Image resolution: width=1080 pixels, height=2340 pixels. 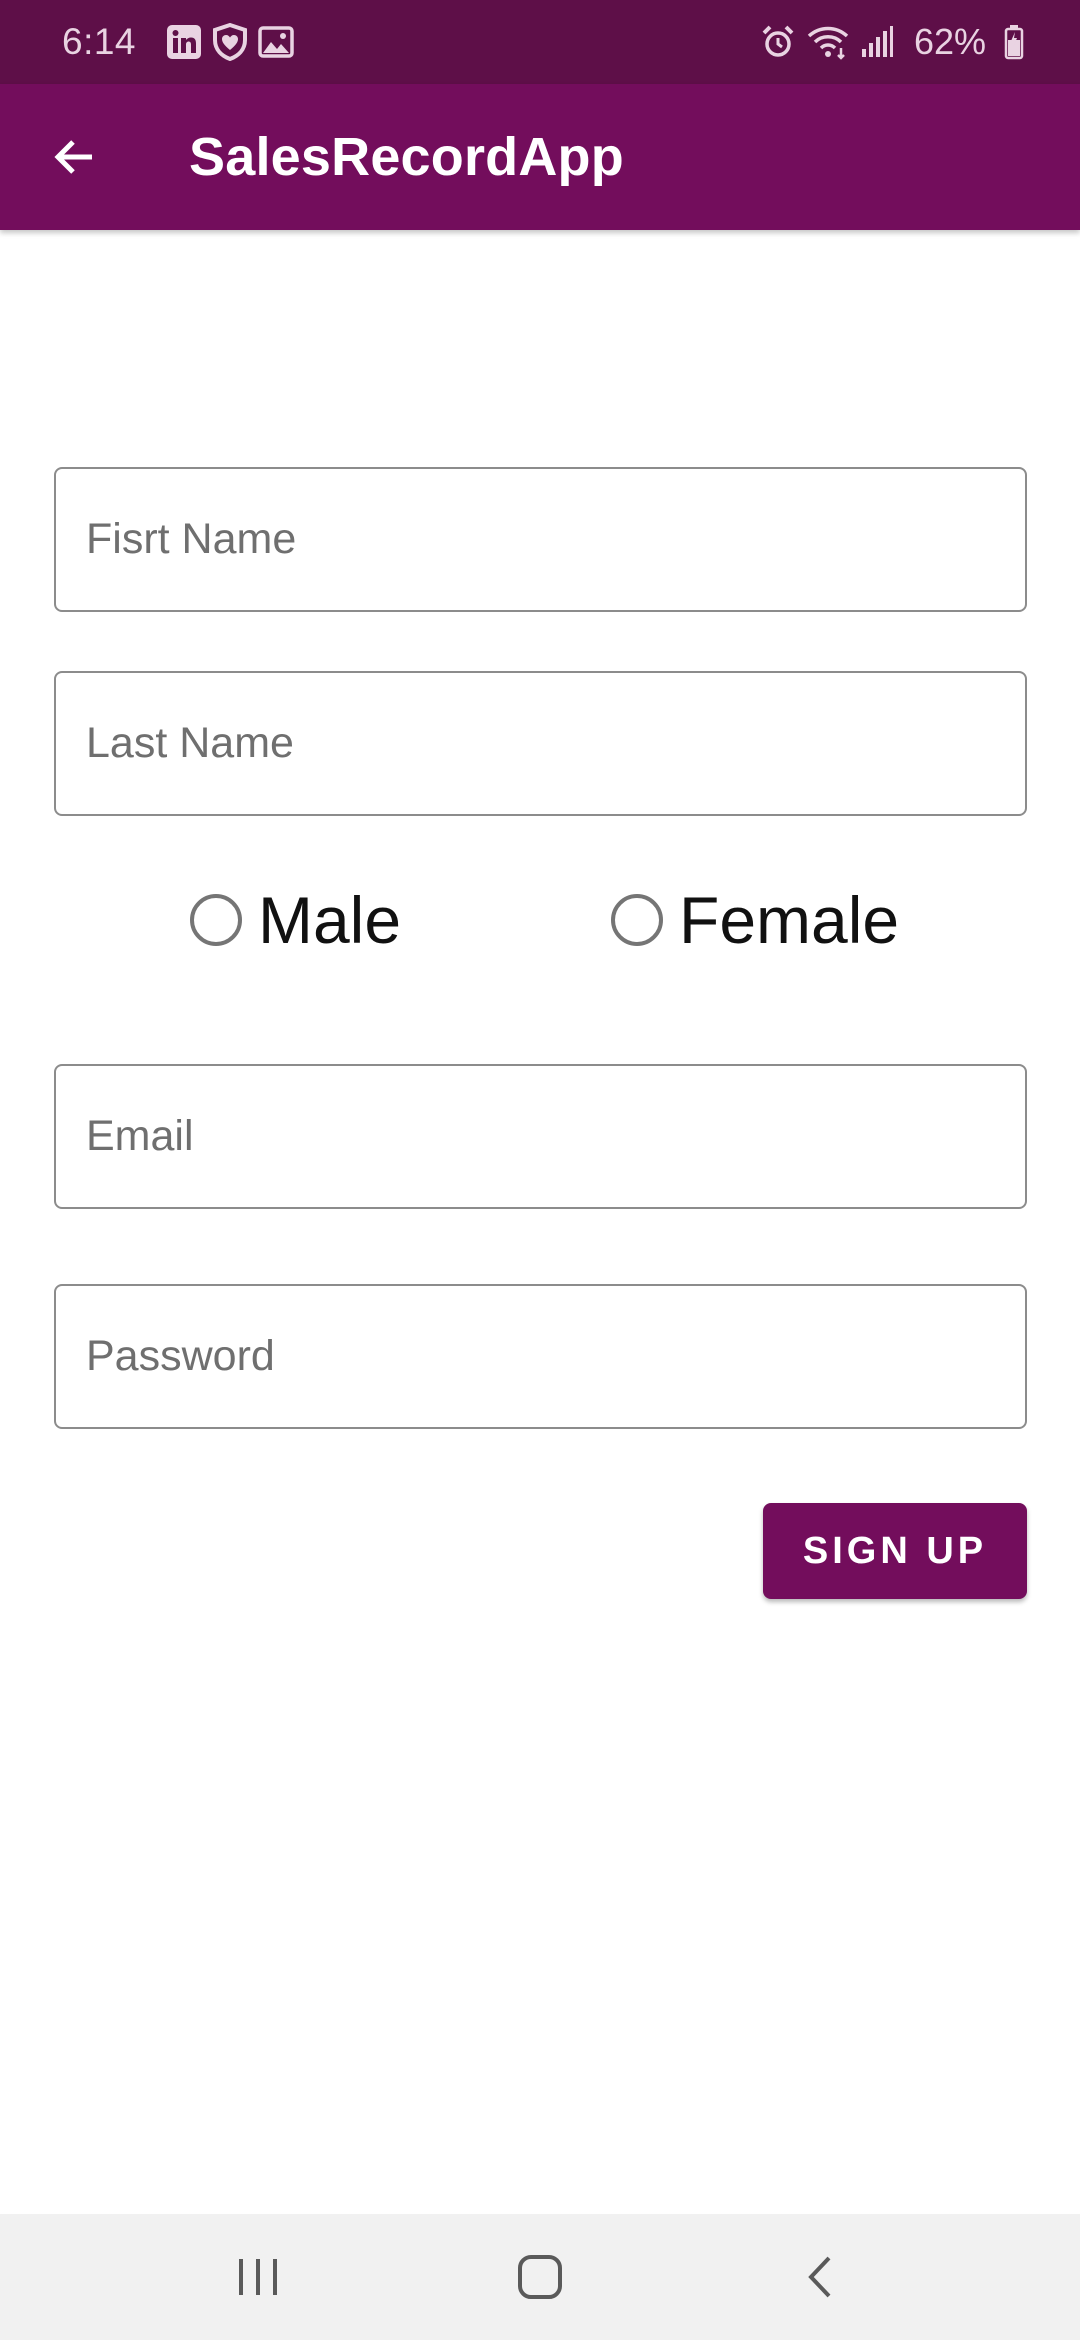 I want to click on status-left: 6:14, so click(x=178, y=42).